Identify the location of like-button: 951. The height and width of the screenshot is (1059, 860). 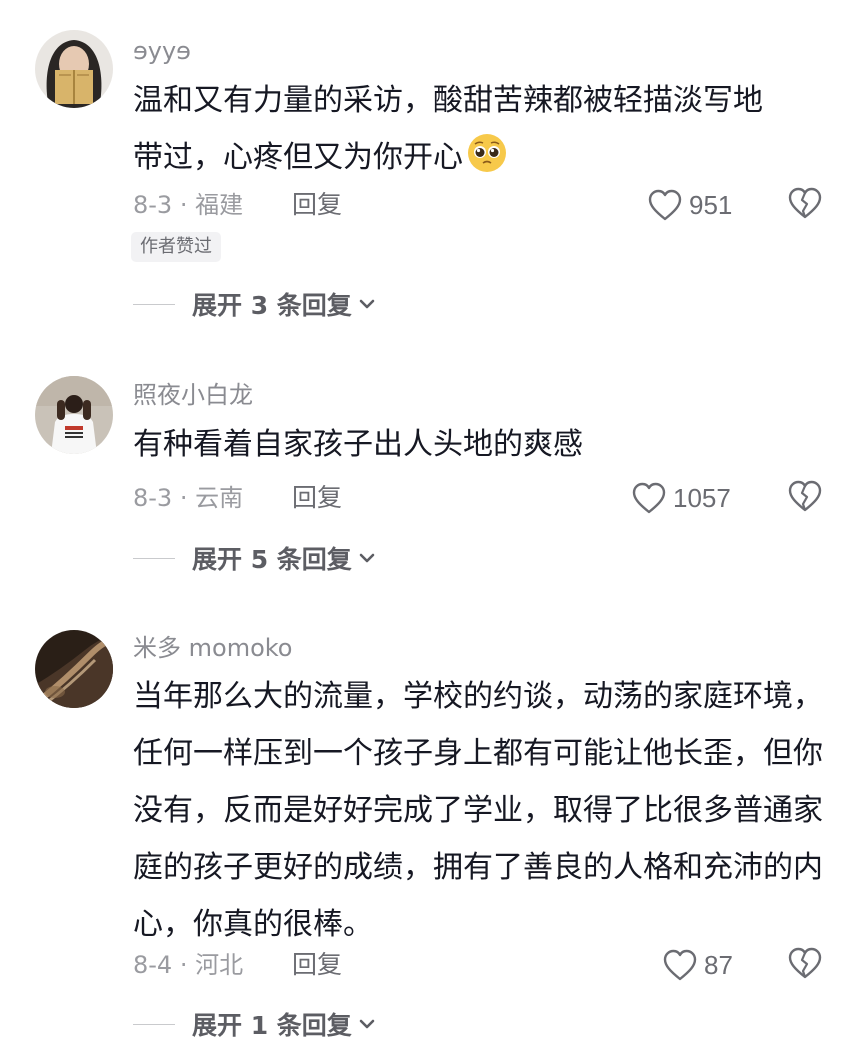
(689, 205).